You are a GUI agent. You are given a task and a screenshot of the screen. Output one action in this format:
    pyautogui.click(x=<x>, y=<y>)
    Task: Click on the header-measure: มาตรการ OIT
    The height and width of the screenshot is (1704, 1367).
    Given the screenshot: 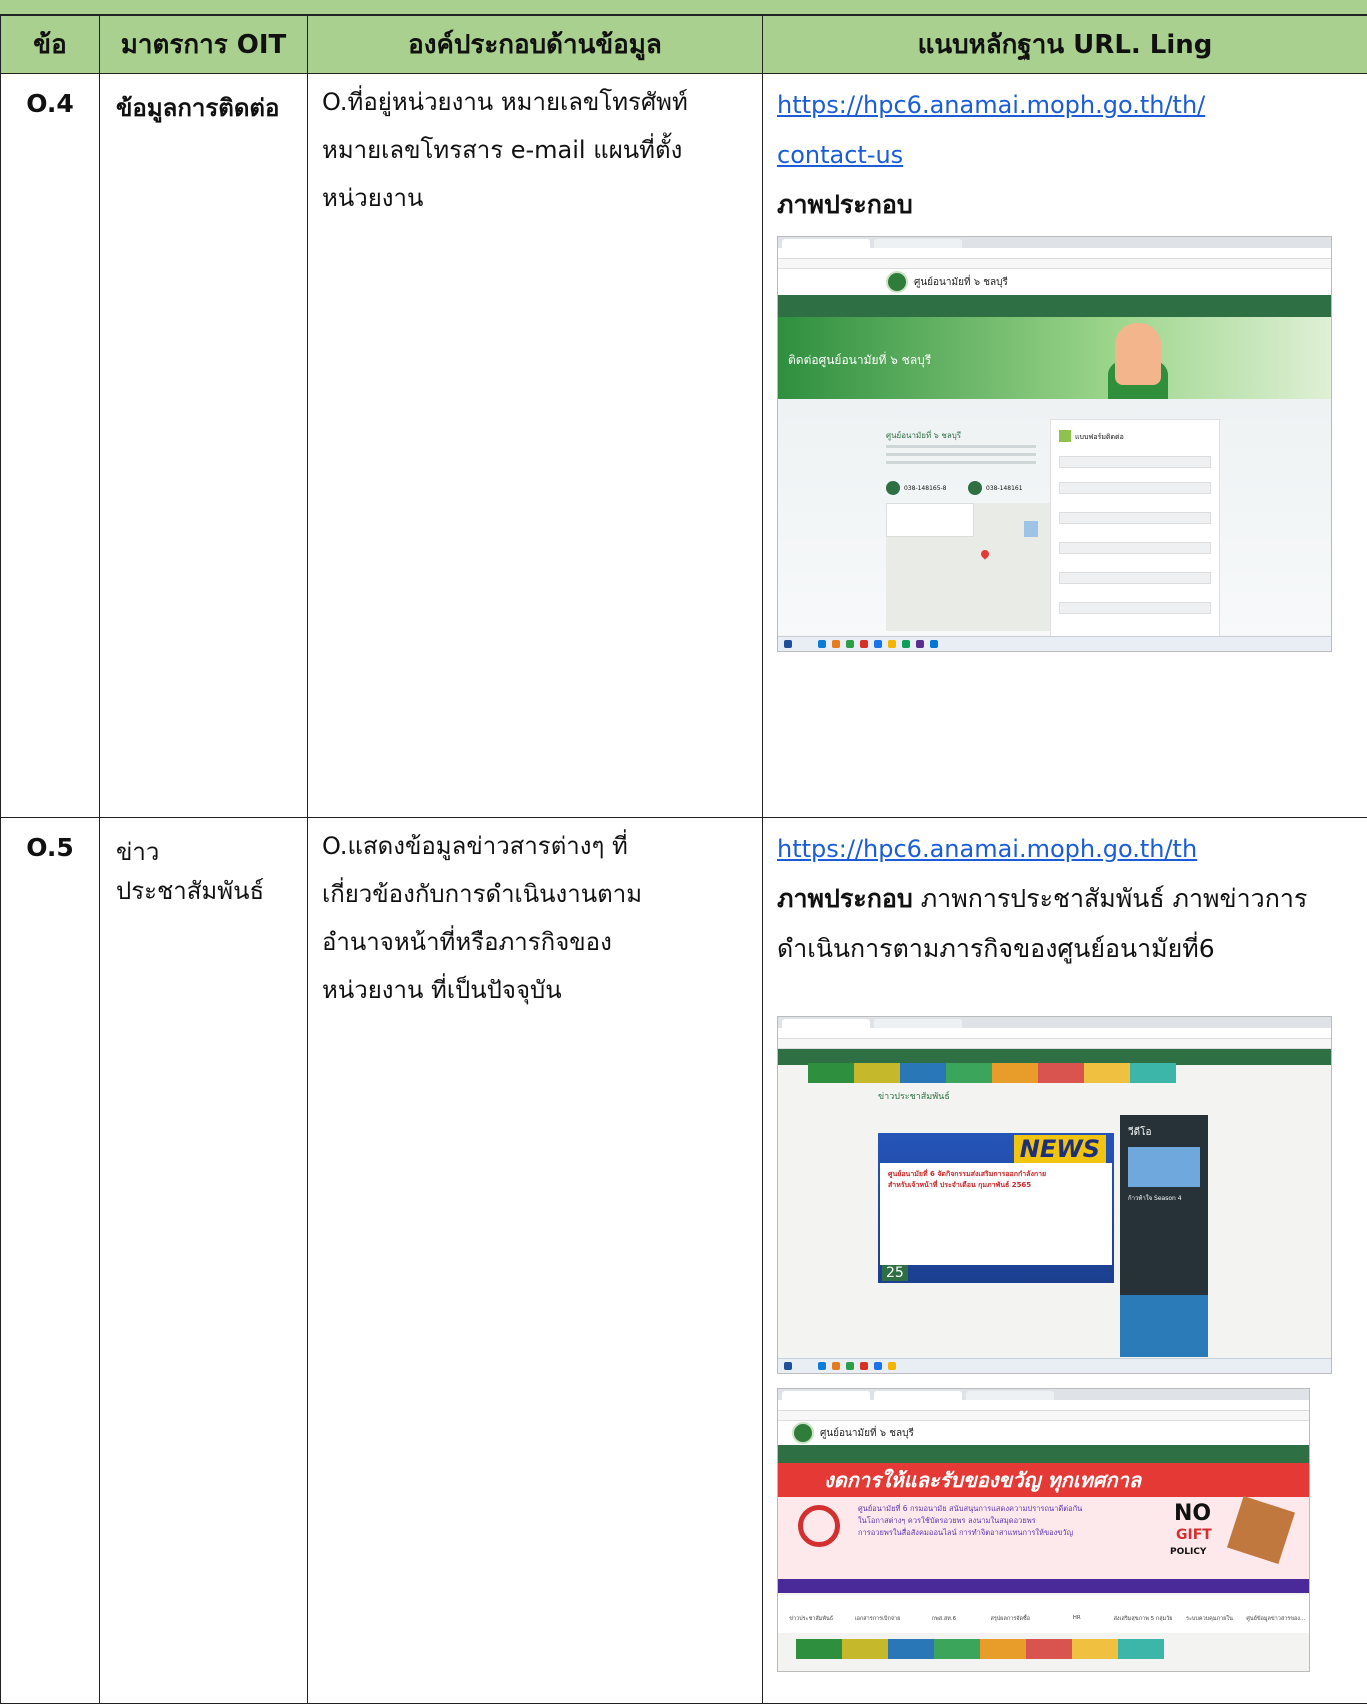 What is the action you would take?
    pyautogui.click(x=204, y=45)
    